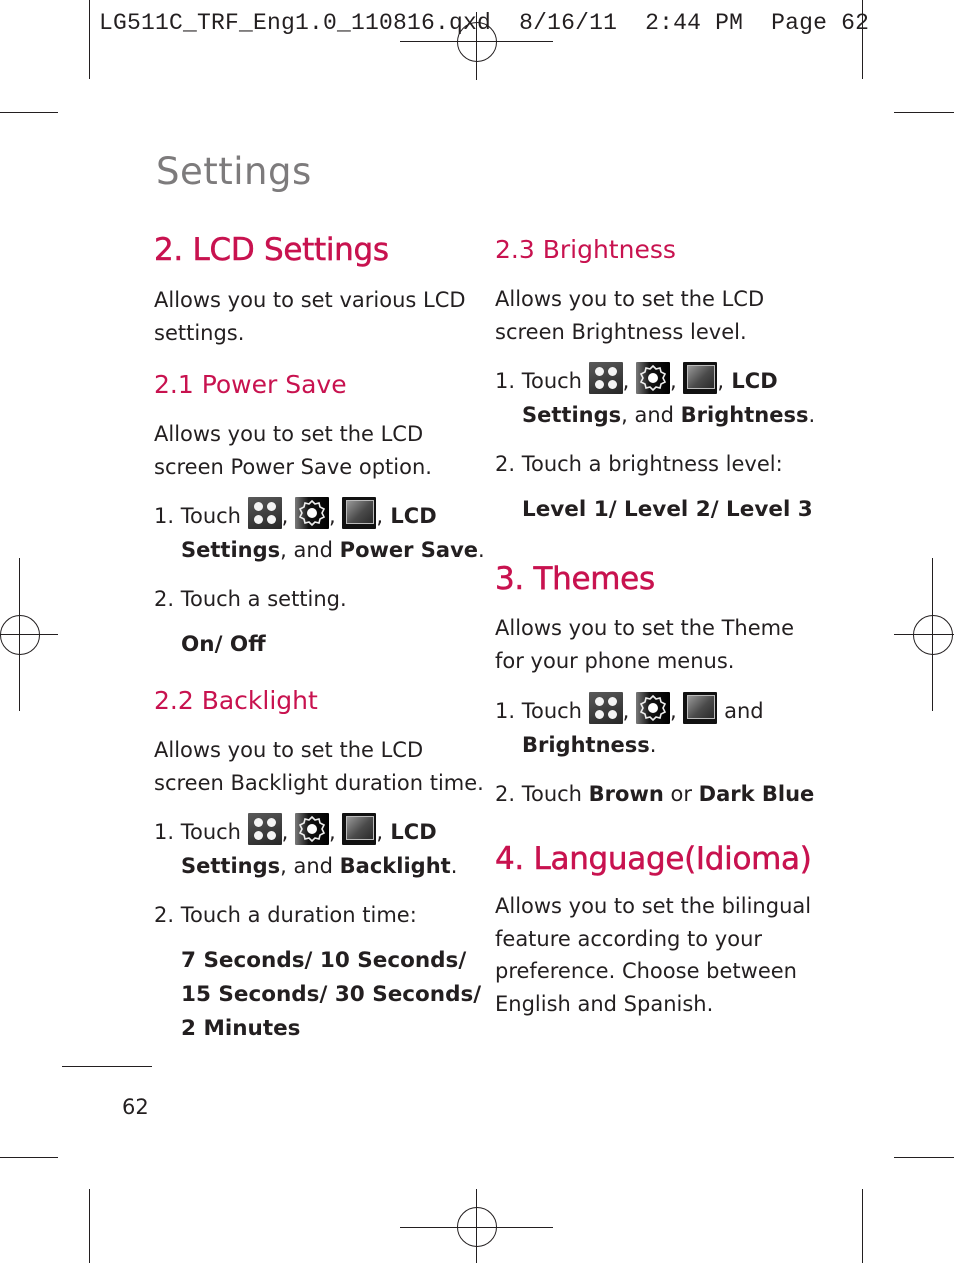  What do you see at coordinates (236, 700) in the screenshot?
I see `subsection-heading-backlight: 2.2 Backlight` at bounding box center [236, 700].